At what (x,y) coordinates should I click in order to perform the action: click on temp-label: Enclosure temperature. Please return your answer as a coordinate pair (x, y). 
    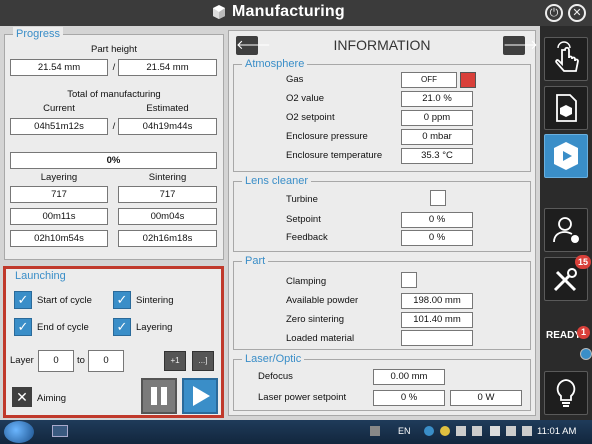
    Looking at the image, I should click on (334, 155).